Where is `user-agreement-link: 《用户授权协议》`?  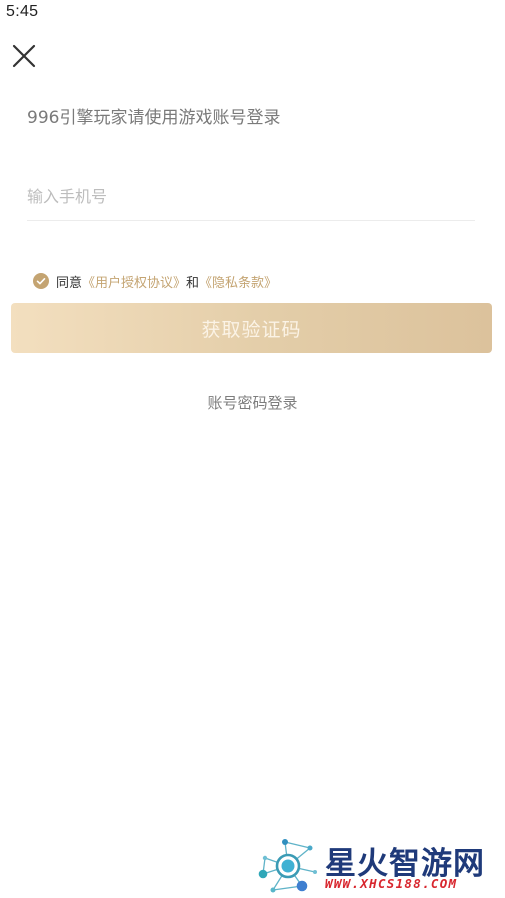 user-agreement-link: 《用户授权协议》 is located at coordinates (134, 281).